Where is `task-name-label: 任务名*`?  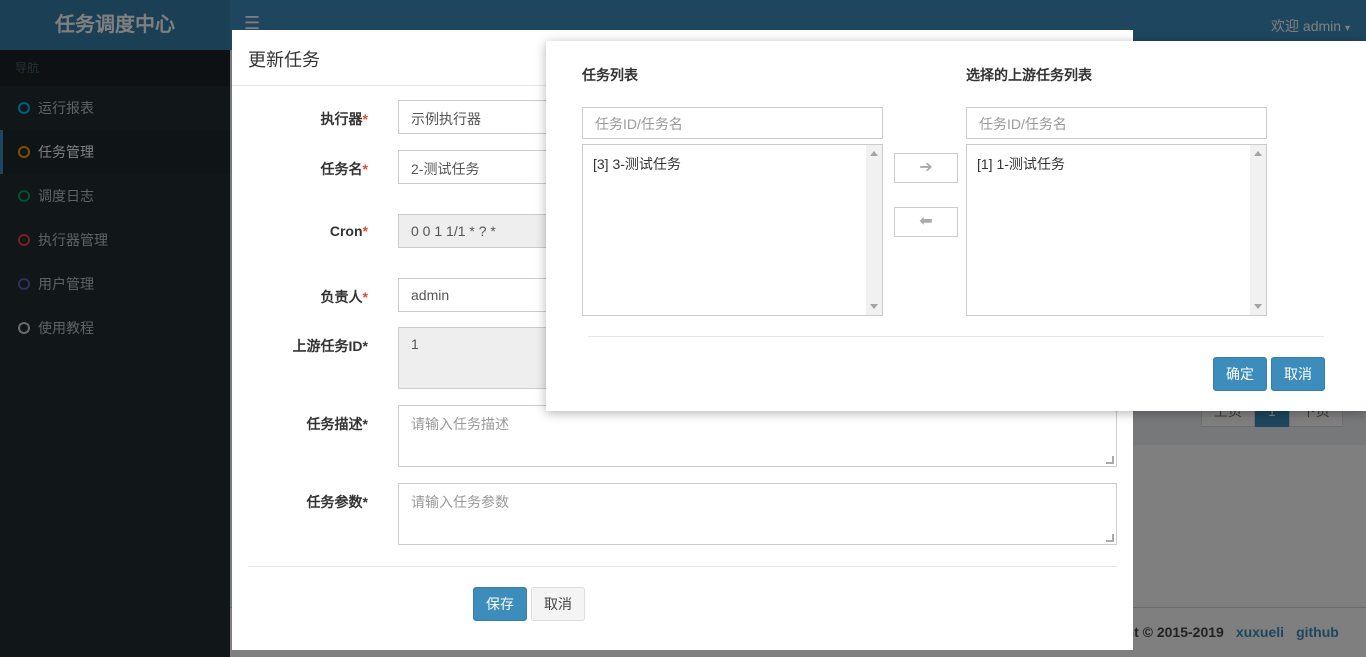 task-name-label: 任务名* is located at coordinates (344, 169).